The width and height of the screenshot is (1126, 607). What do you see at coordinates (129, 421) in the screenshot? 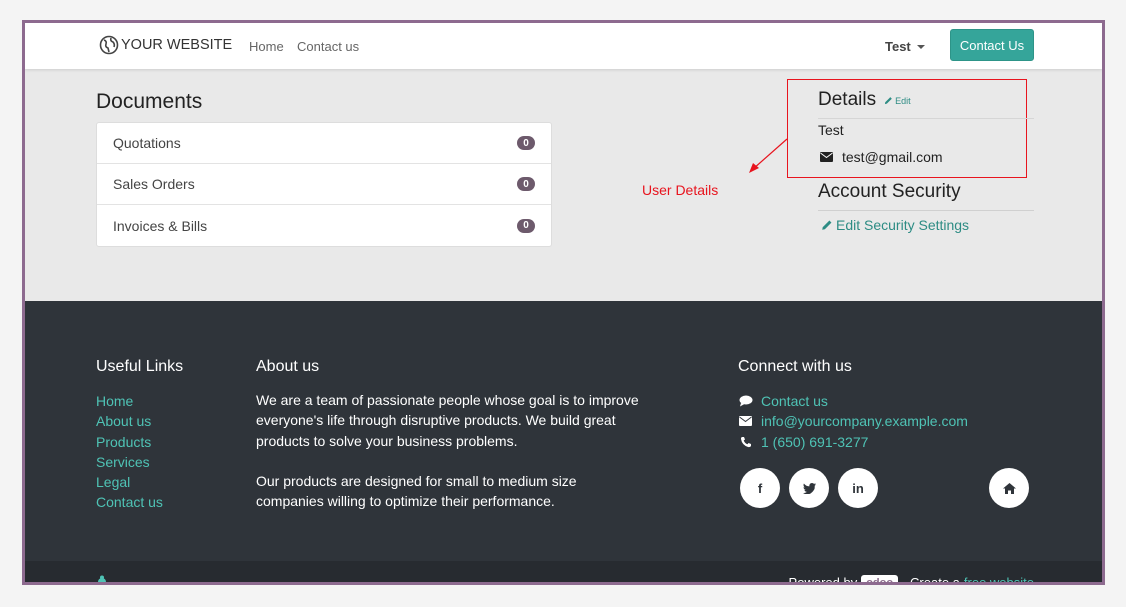
I see `footer-link-about-us: About us` at bounding box center [129, 421].